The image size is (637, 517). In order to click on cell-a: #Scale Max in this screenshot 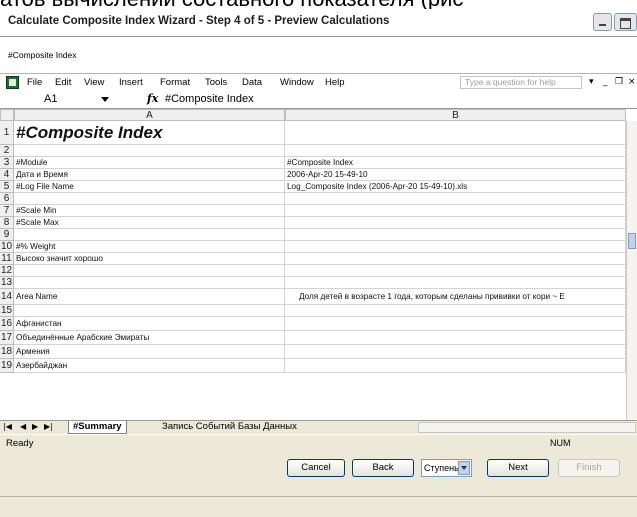, I will do `click(149, 223)`.